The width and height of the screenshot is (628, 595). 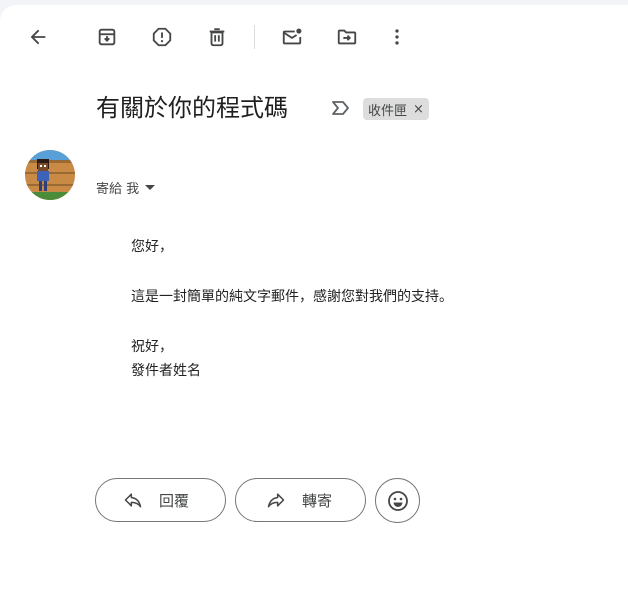 What do you see at coordinates (317, 500) in the screenshot?
I see `forward-label: 轉寄` at bounding box center [317, 500].